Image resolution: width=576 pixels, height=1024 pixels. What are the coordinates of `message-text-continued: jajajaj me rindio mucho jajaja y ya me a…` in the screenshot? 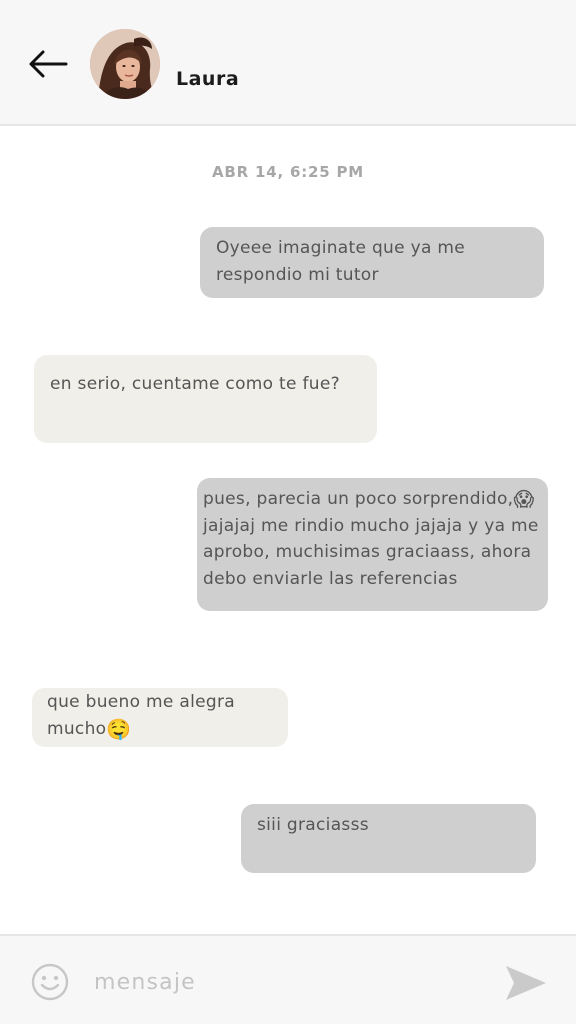 It's located at (371, 552).